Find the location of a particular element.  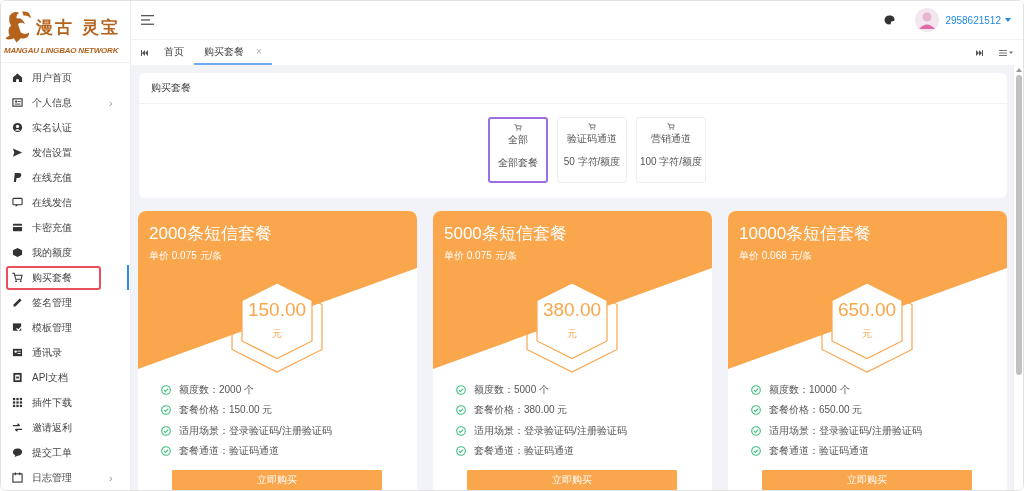

sidebar-item: 用户首页 is located at coordinates (65, 77).